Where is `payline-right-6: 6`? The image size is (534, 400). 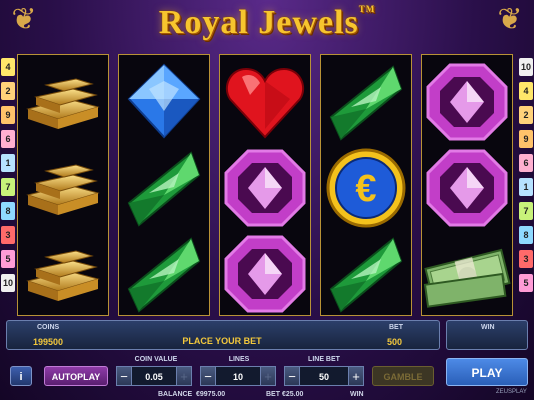
payline-right-6: 6 is located at coordinates (526, 163).